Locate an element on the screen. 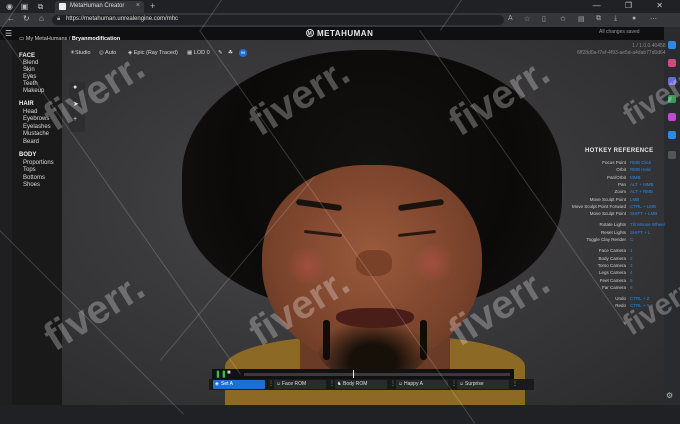 Image resolution: width=680 pixels, height=424 pixels. hotkey-key: 5 is located at coordinates (631, 280).